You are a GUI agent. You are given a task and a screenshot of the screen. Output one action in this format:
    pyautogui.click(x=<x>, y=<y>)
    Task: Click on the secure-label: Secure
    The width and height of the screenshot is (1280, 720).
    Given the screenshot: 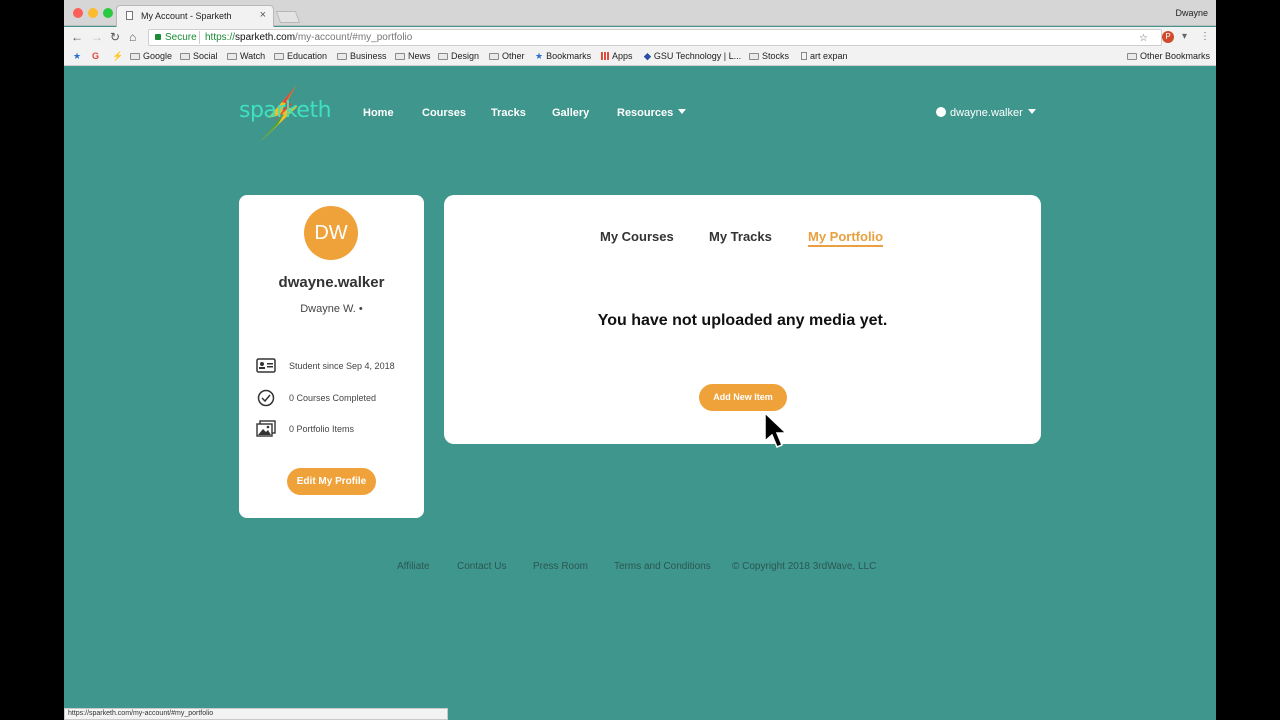 What is the action you would take?
    pyautogui.click(x=181, y=37)
    